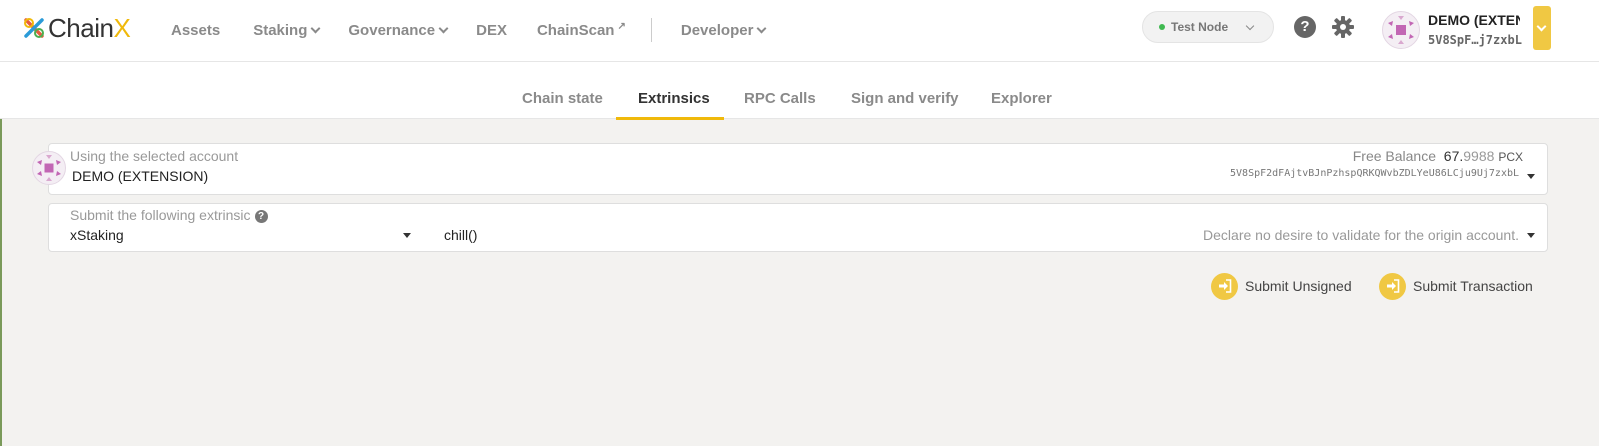  Describe the element at coordinates (97, 235) in the screenshot. I see `module-select-value: xStaking` at that location.